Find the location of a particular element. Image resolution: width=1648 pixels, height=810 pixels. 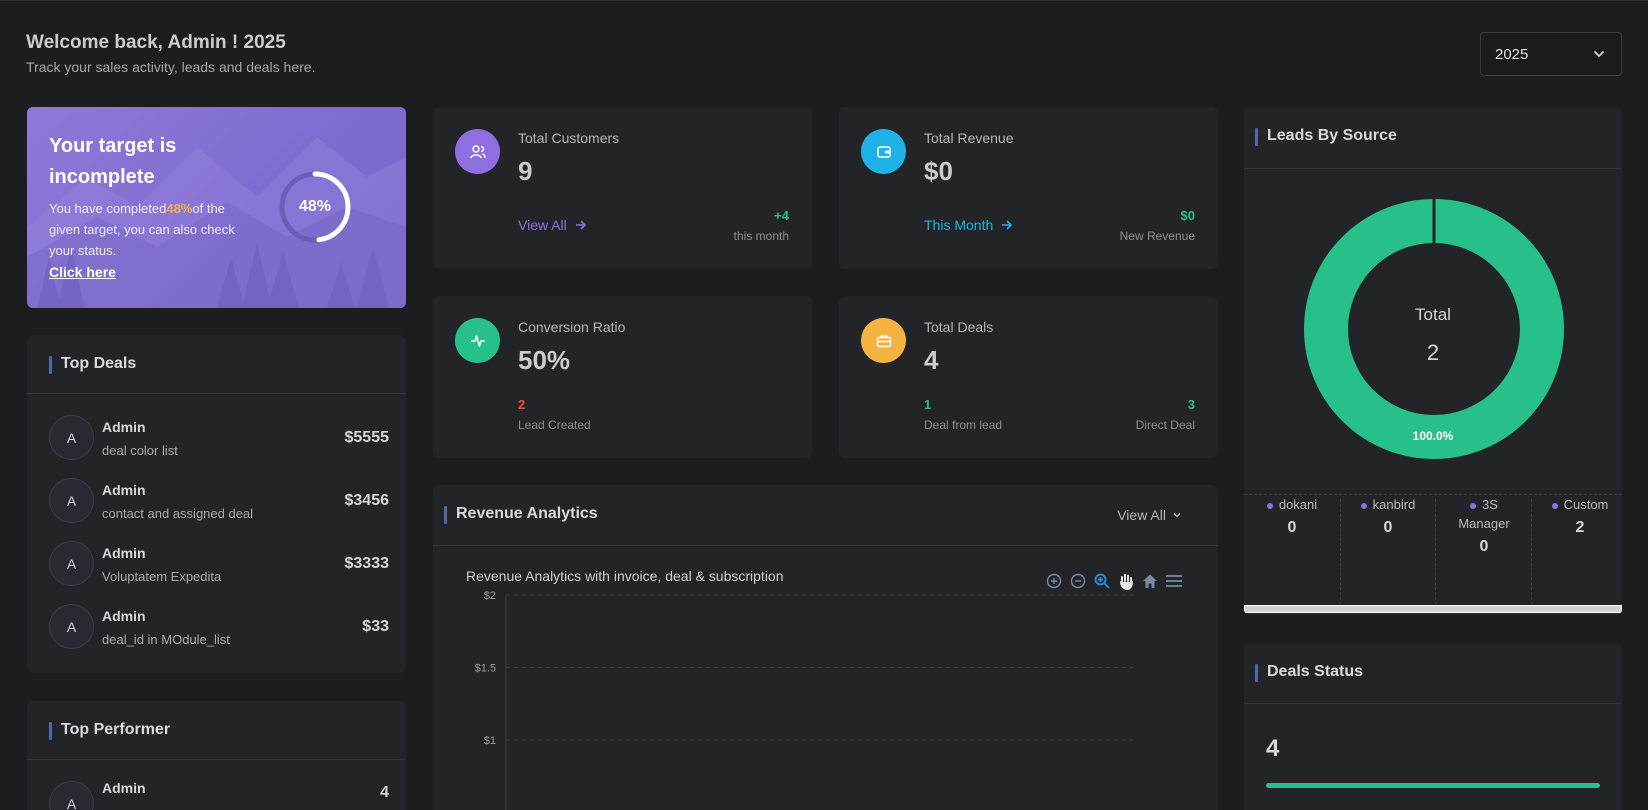

legend-value: 2 is located at coordinates (1580, 527).